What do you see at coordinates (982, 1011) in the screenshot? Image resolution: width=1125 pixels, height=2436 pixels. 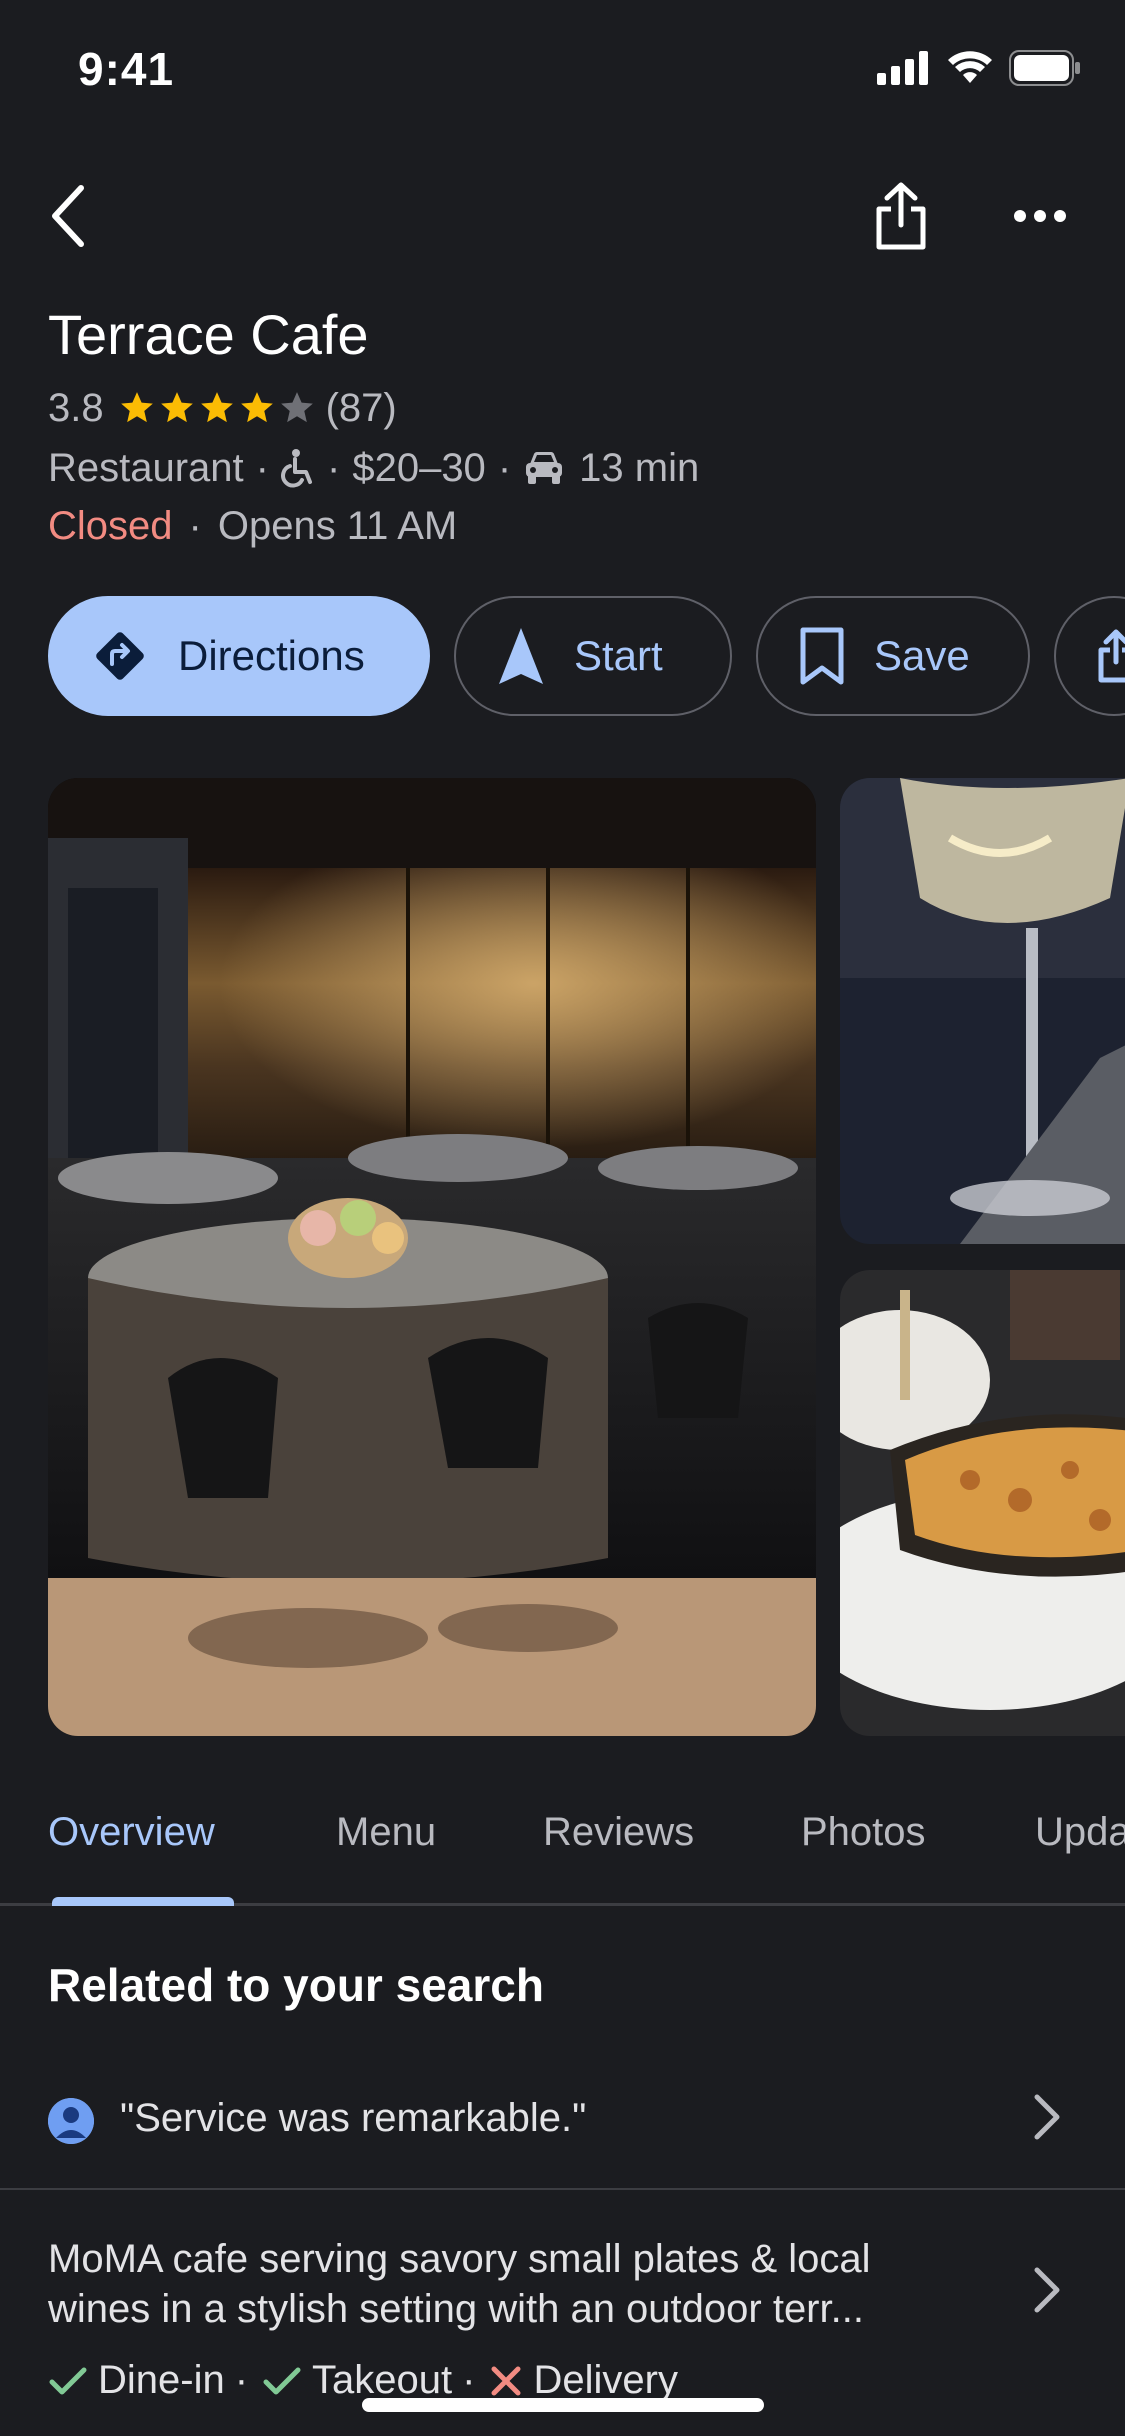 I see `photo-wine-glass` at bounding box center [982, 1011].